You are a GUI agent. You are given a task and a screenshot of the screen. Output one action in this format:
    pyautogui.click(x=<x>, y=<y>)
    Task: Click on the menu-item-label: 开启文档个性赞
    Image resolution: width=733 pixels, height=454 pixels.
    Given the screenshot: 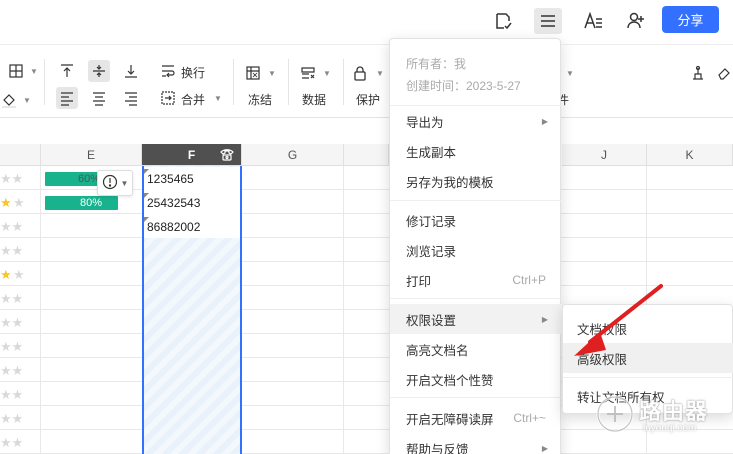 What is the action you would take?
    pyautogui.click(x=450, y=380)
    